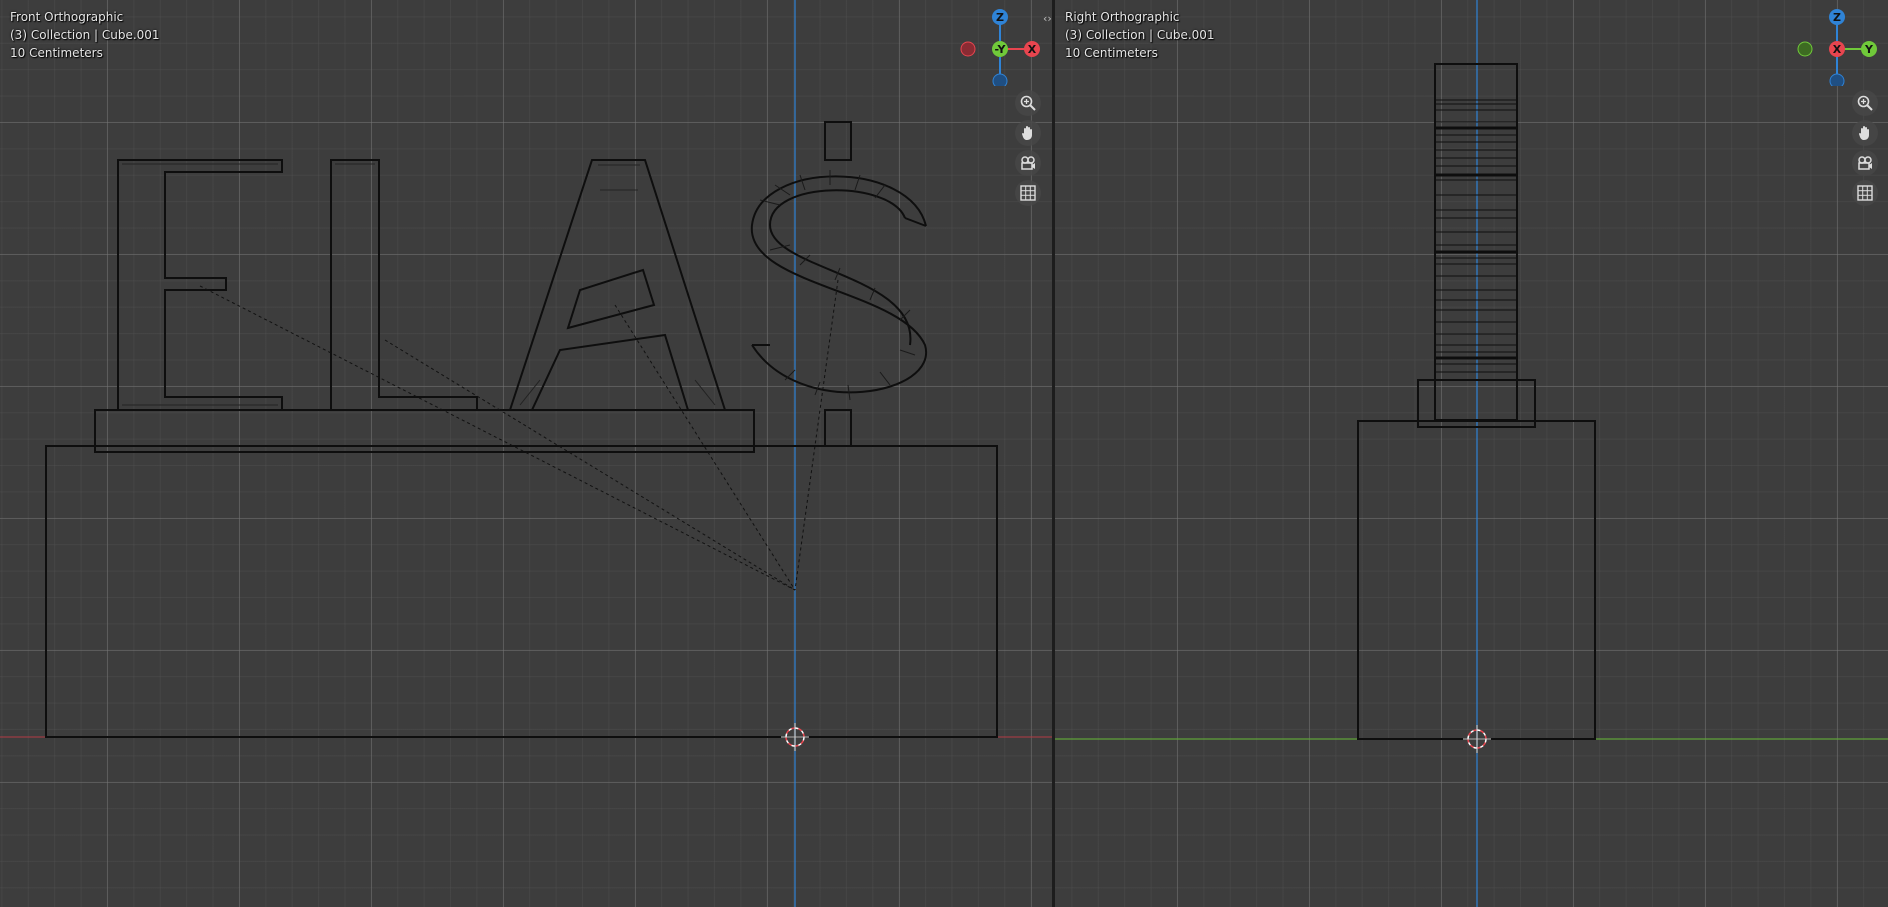 The height and width of the screenshot is (907, 1888). Describe the element at coordinates (1476, 242) in the screenshot. I see `side-letters-profile` at that location.